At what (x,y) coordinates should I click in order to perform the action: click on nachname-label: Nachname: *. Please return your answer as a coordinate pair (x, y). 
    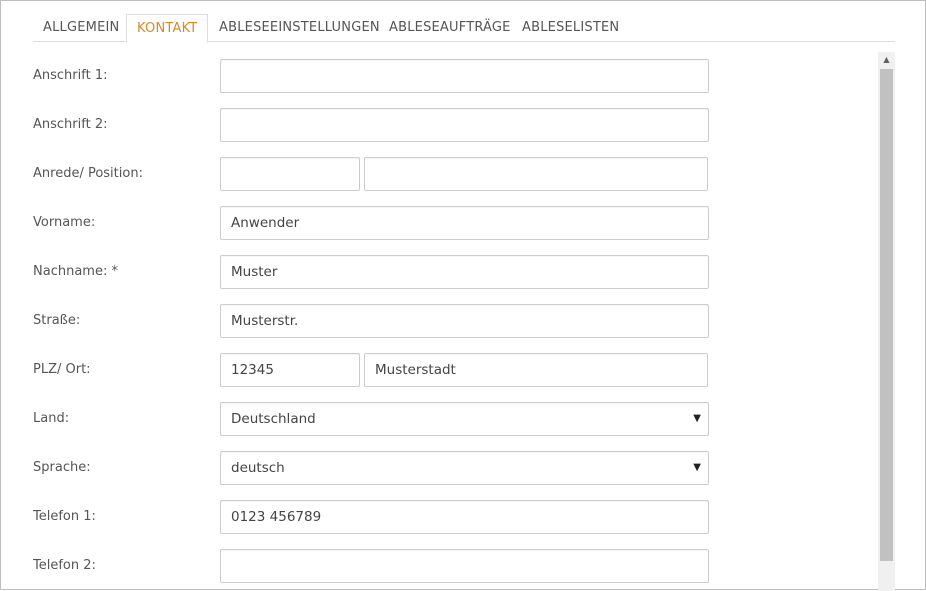
    Looking at the image, I should click on (75, 271).